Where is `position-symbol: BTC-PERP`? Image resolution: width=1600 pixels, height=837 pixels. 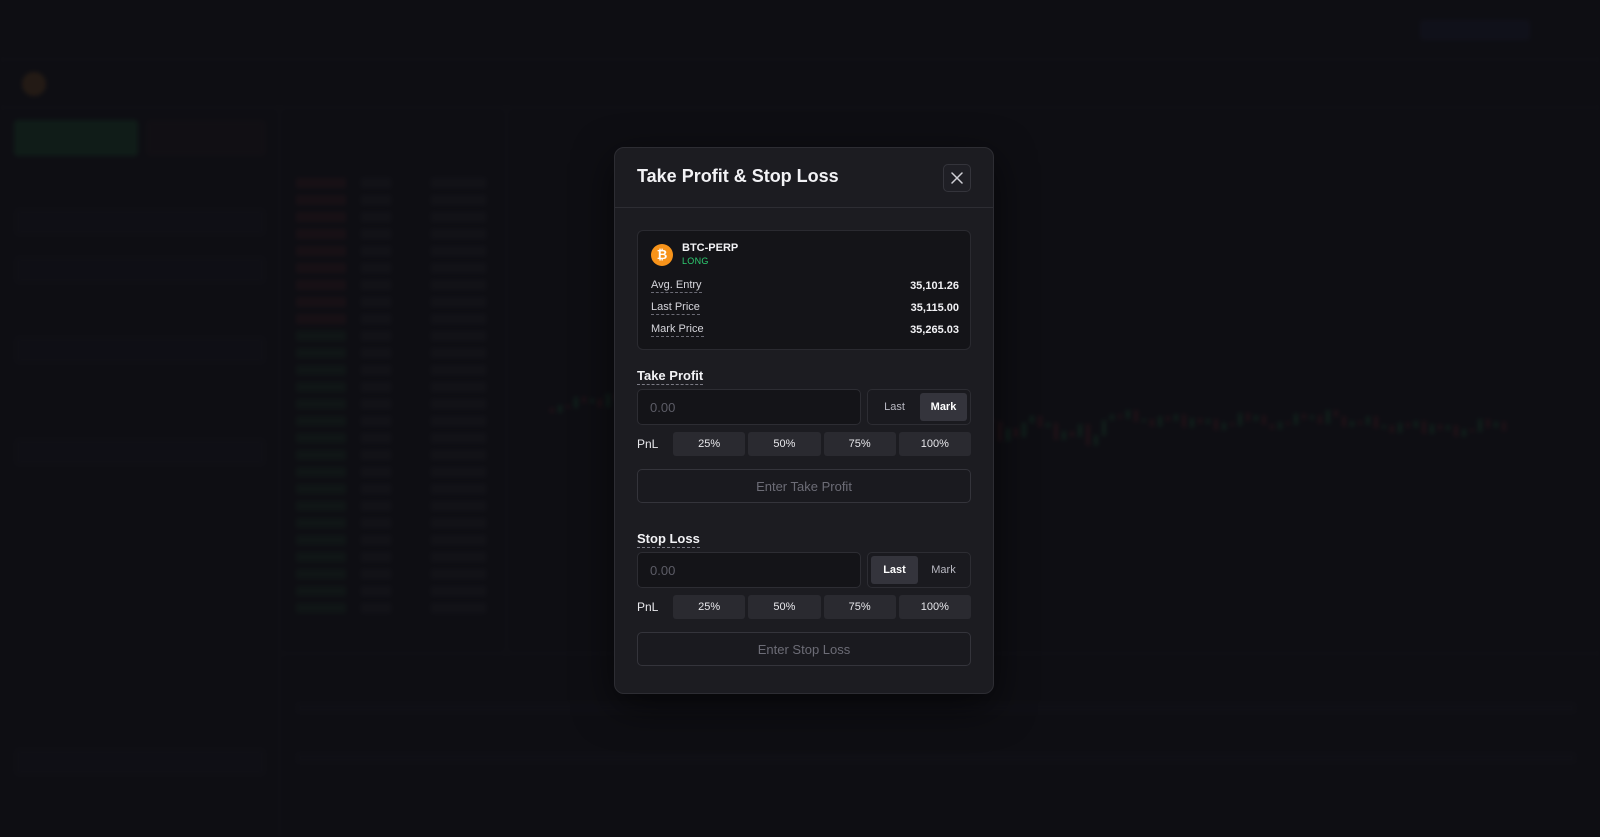
position-symbol: BTC-PERP is located at coordinates (710, 248).